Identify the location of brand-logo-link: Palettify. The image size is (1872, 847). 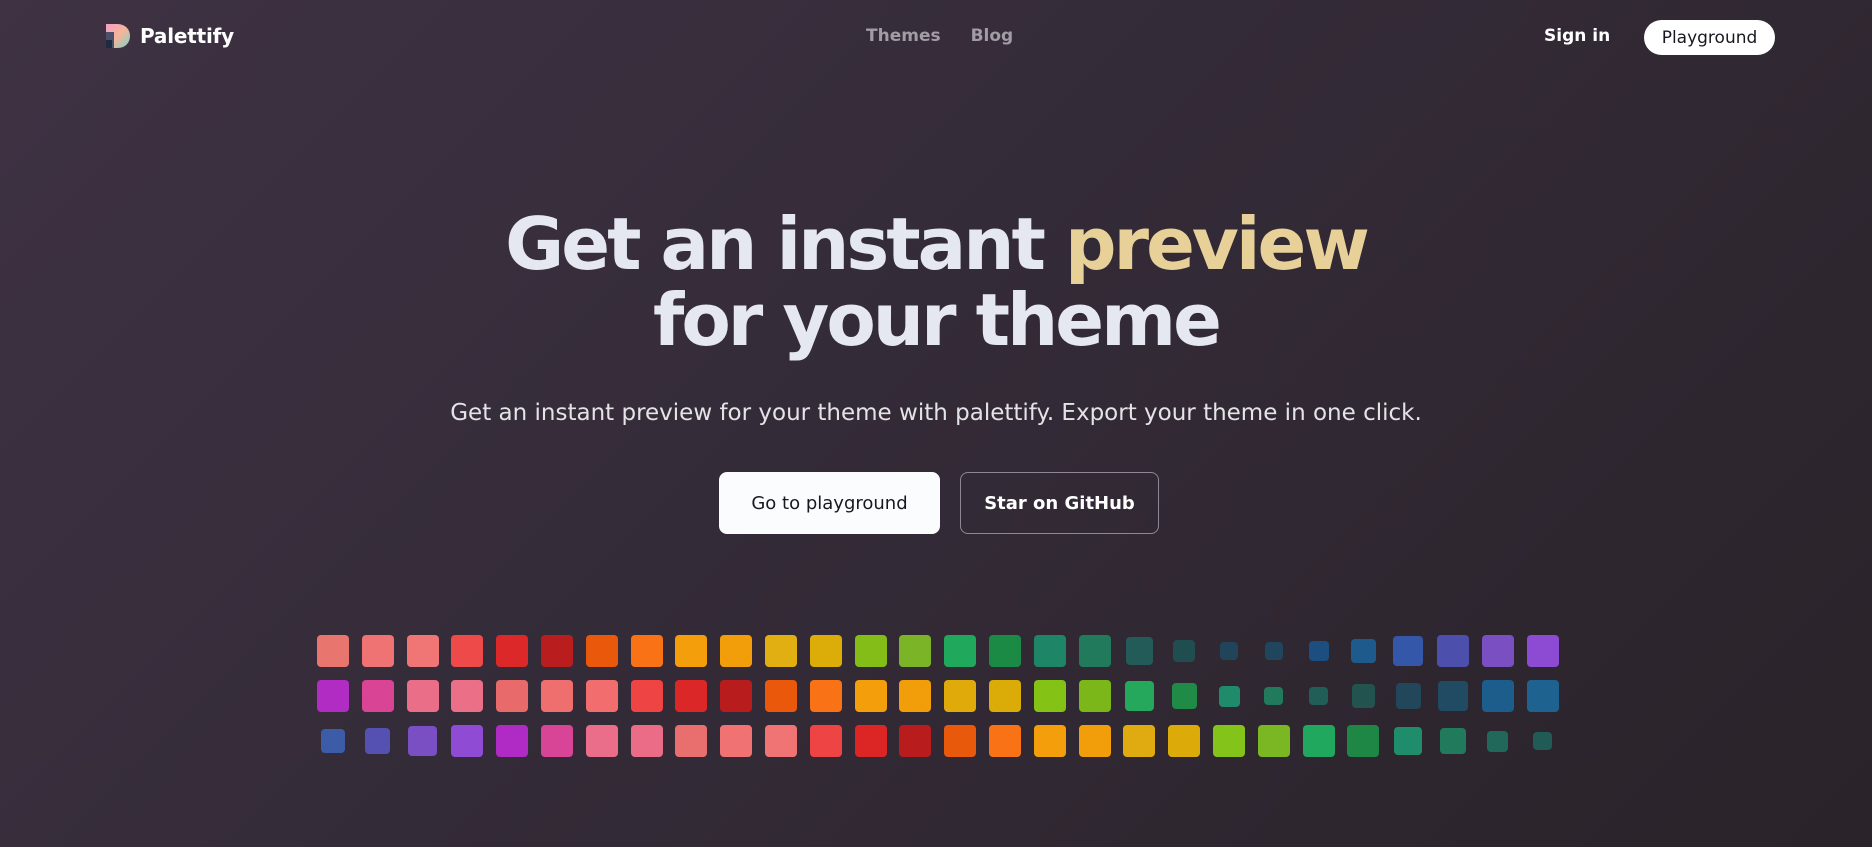
(169, 36).